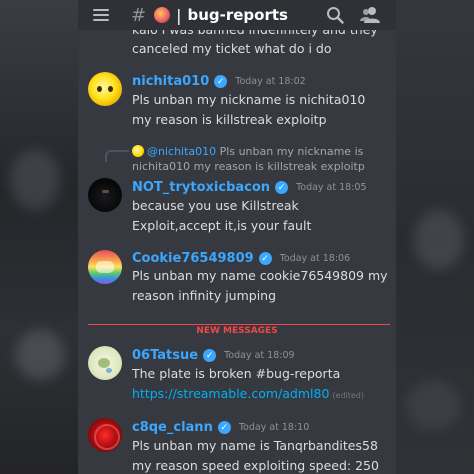 This screenshot has height=474, width=474. What do you see at coordinates (348, 395) in the screenshot?
I see `edited-marker: (edited)` at bounding box center [348, 395].